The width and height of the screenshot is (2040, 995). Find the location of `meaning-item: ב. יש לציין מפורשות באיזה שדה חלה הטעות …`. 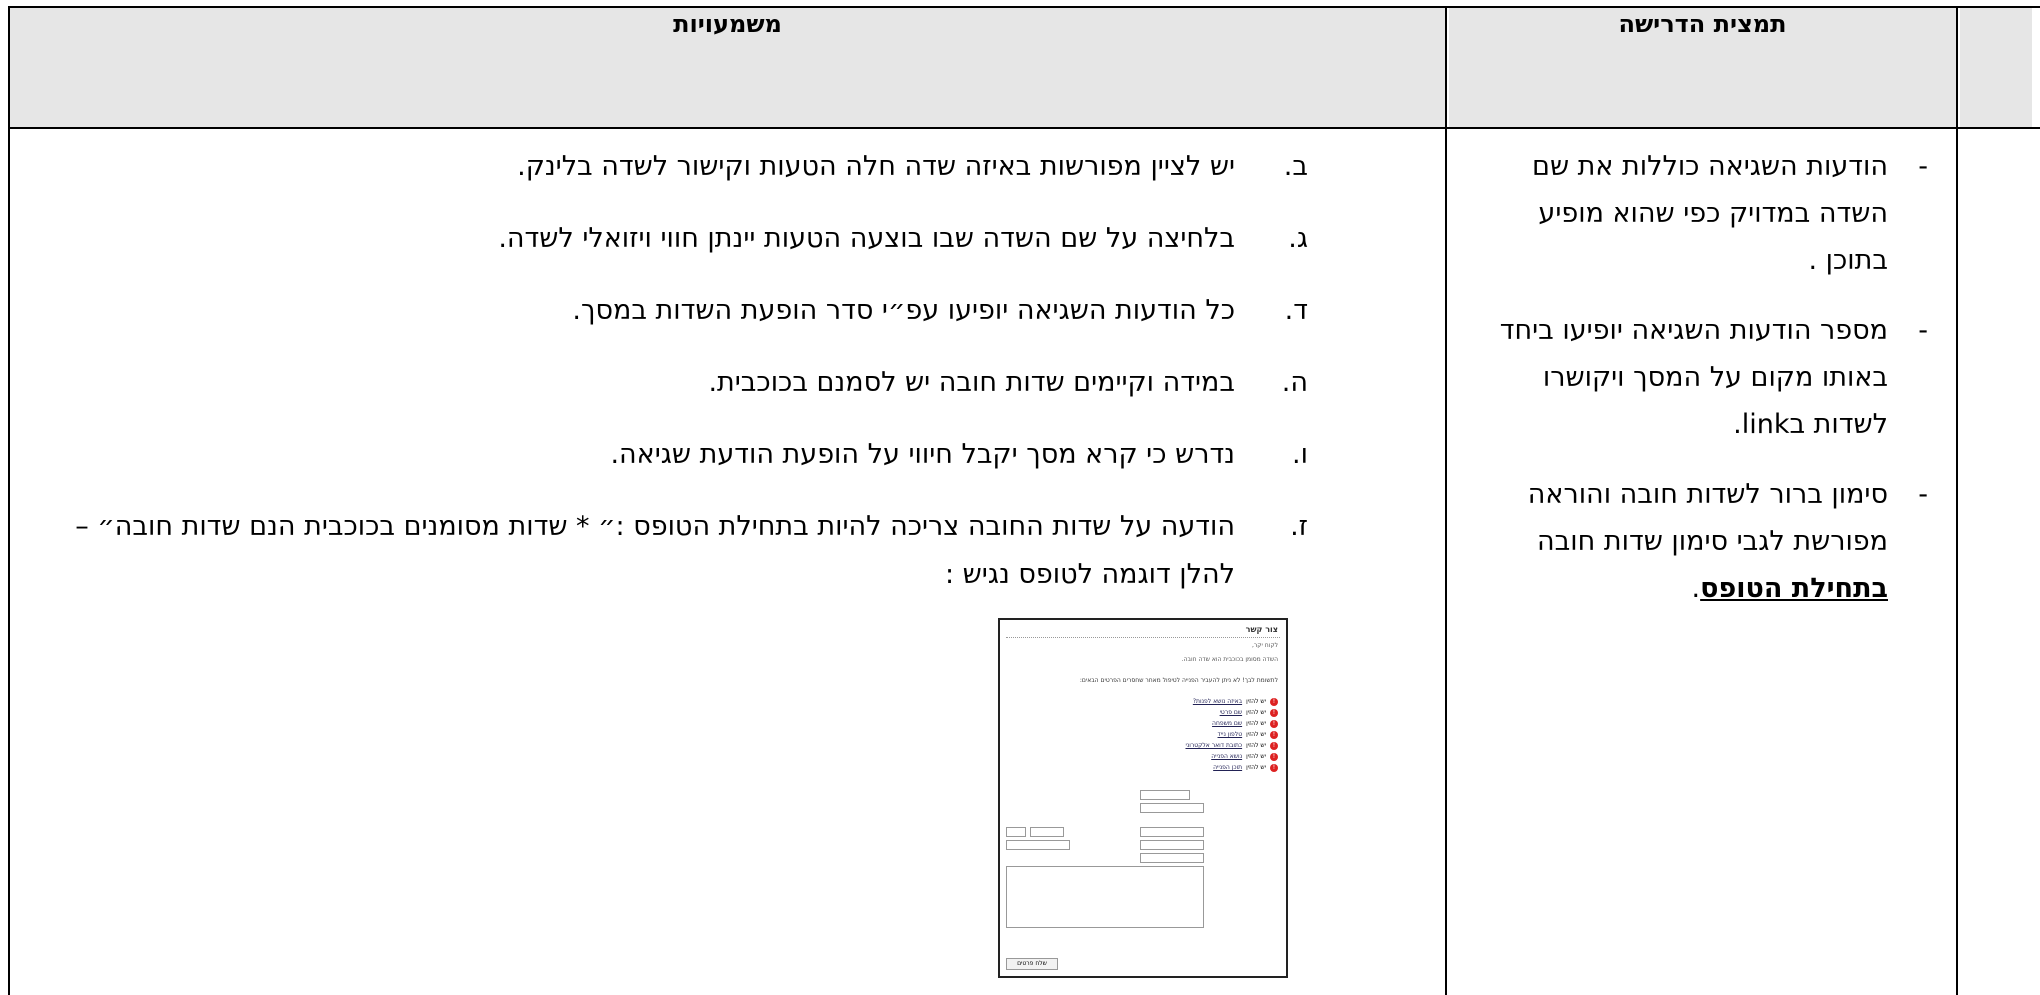

meaning-item: ב. יש לציין מפורשות באיזה שדה חלה הטעות … is located at coordinates (694, 167).